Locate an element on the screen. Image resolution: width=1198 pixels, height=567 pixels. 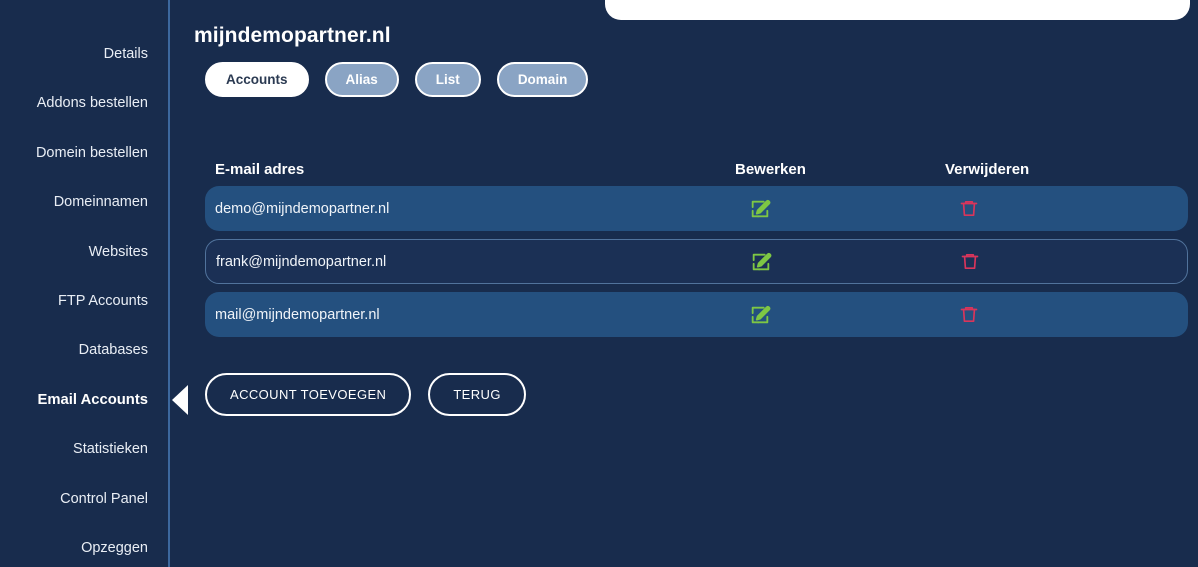
sidebar-divider is located at coordinates (169, 283).